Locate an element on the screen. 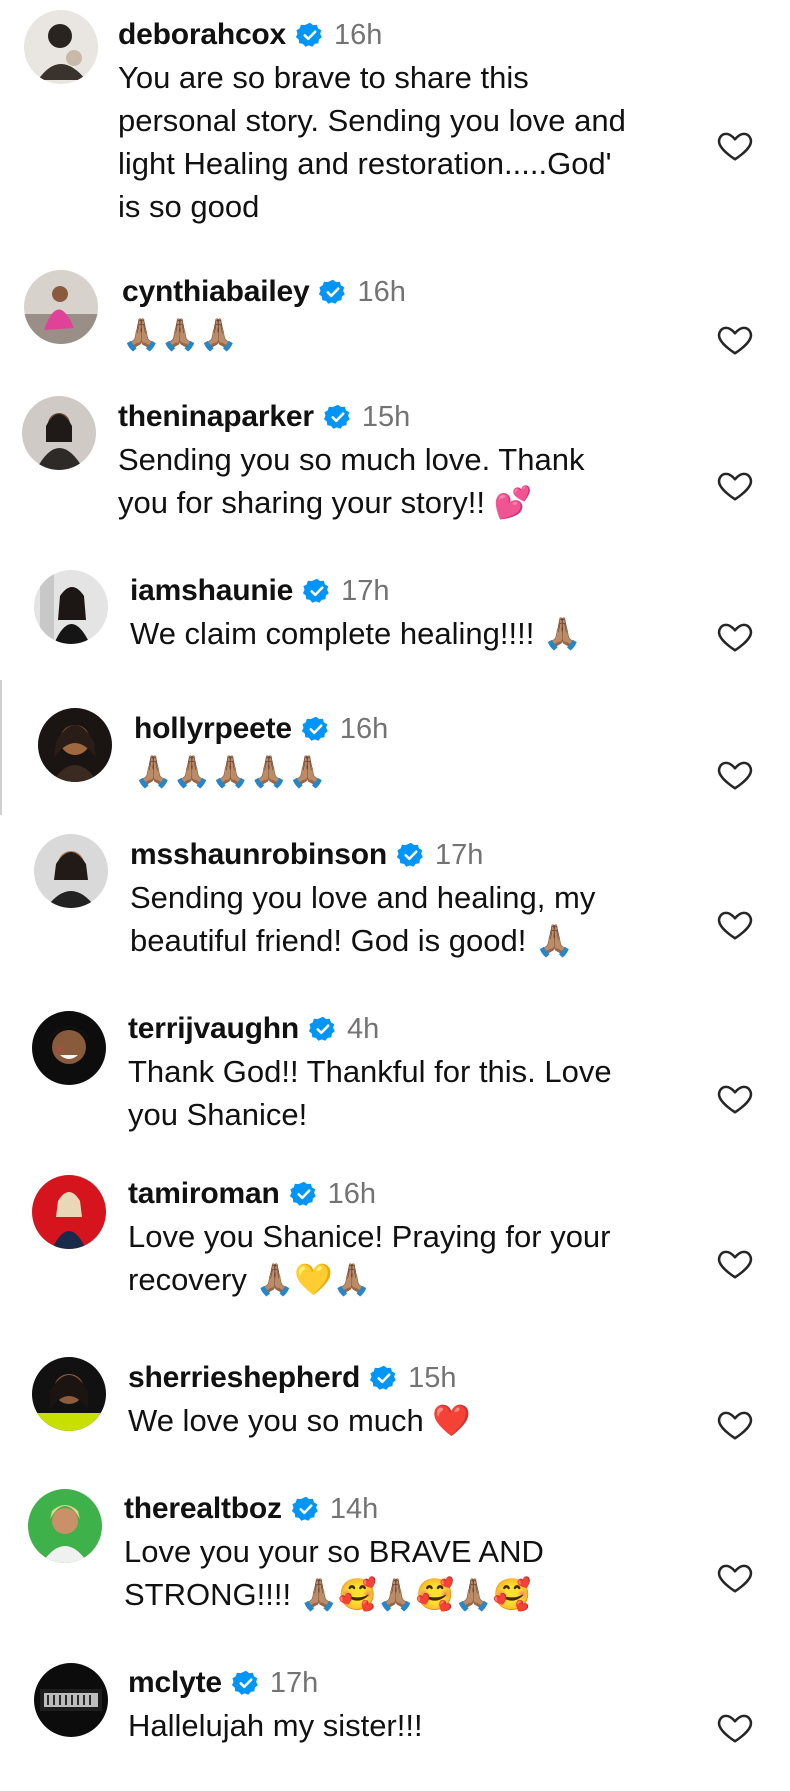 The width and height of the screenshot is (790, 1791). username: tamiroman is located at coordinates (204, 1194).